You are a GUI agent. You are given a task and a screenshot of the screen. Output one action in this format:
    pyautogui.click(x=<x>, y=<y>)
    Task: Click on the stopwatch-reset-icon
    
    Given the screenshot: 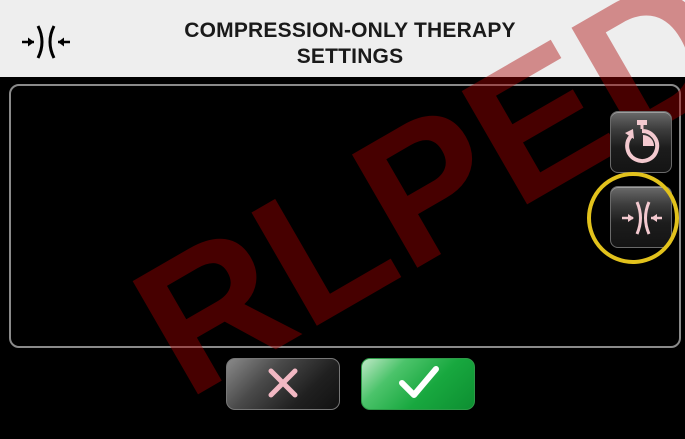 What is the action you would take?
    pyautogui.click(x=642, y=141)
    